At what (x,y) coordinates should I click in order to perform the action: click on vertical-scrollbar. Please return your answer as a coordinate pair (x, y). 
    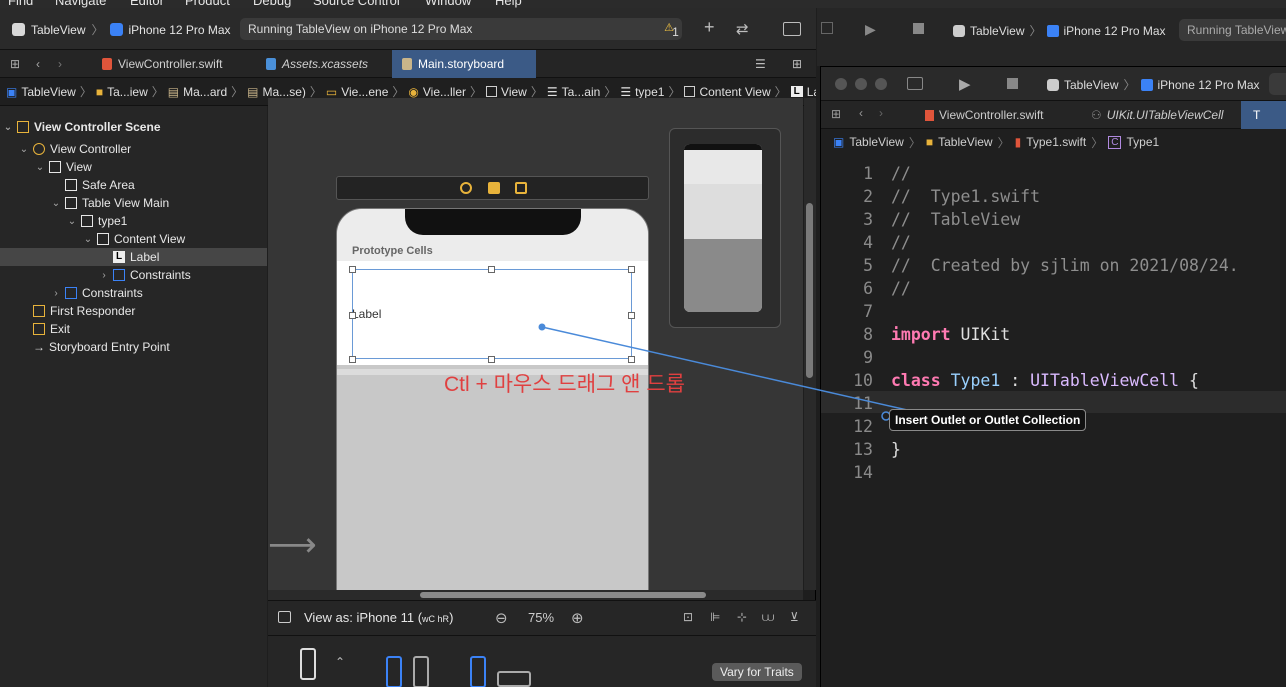
    Looking at the image, I should click on (810, 344).